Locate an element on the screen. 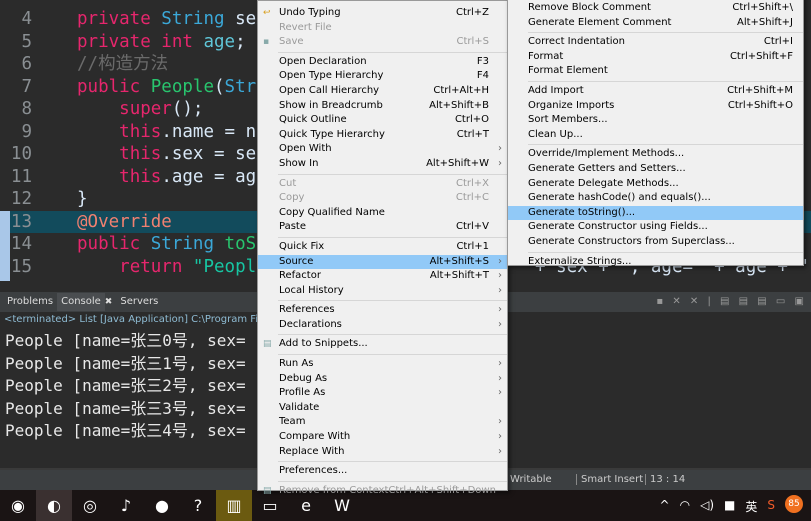 The height and width of the screenshot is (521, 811). menu-item-organize-imports: Organize Imports Ctrl+Shift+O is located at coordinates (655, 106).